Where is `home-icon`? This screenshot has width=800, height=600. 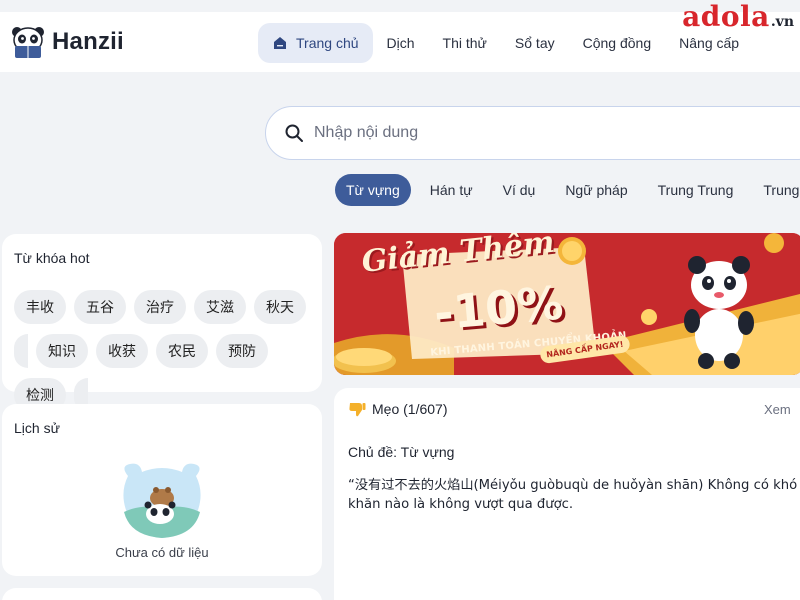
home-icon is located at coordinates (280, 43).